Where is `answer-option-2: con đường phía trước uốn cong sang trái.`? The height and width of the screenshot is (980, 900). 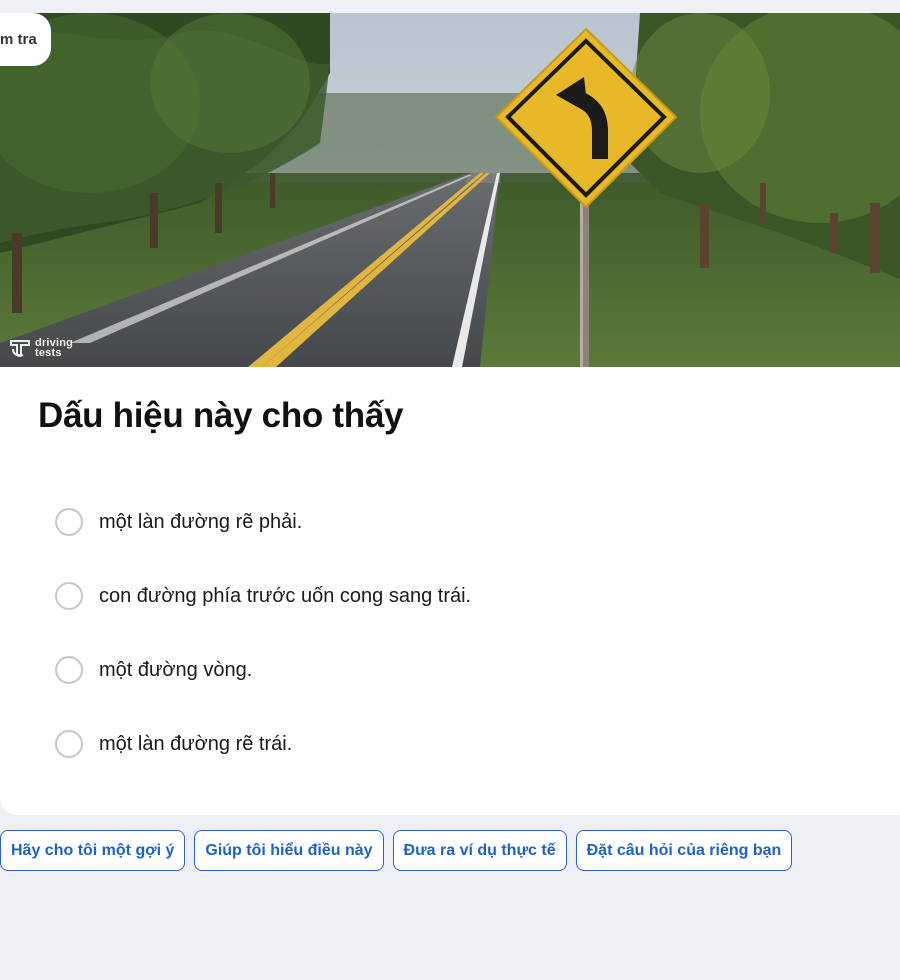
answer-option-2: con đường phía trước uốn cong sang trái. is located at coordinates (263, 596).